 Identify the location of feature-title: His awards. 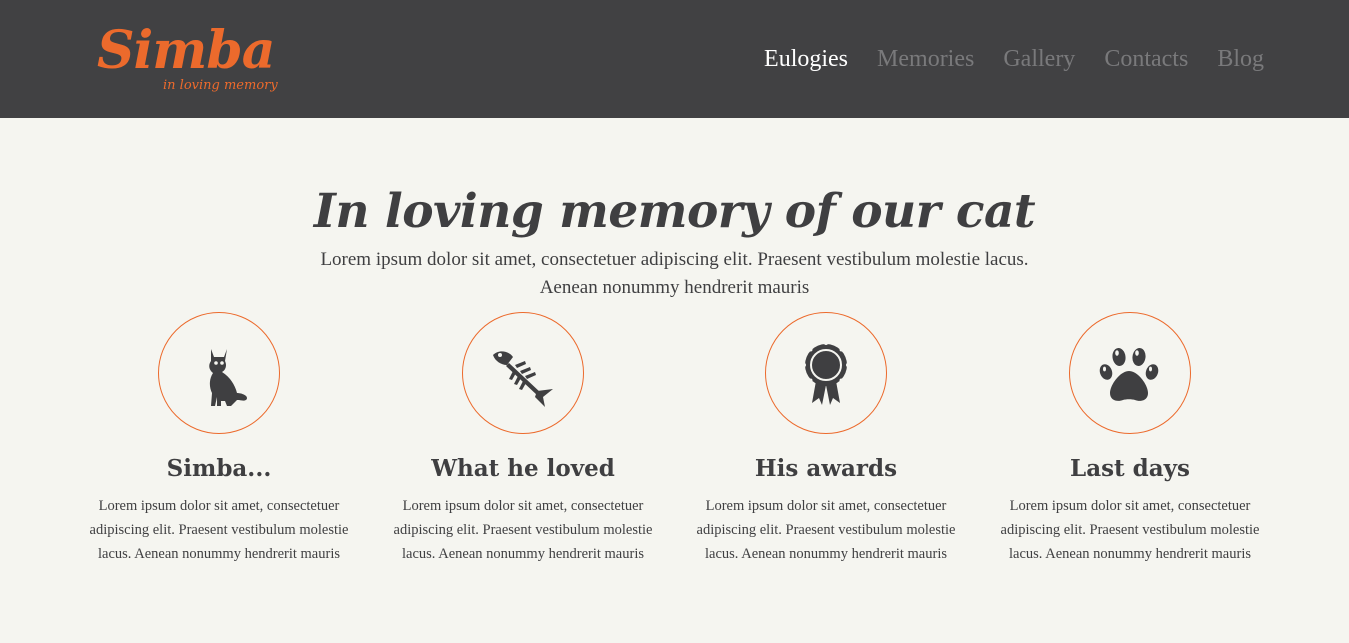
(826, 468).